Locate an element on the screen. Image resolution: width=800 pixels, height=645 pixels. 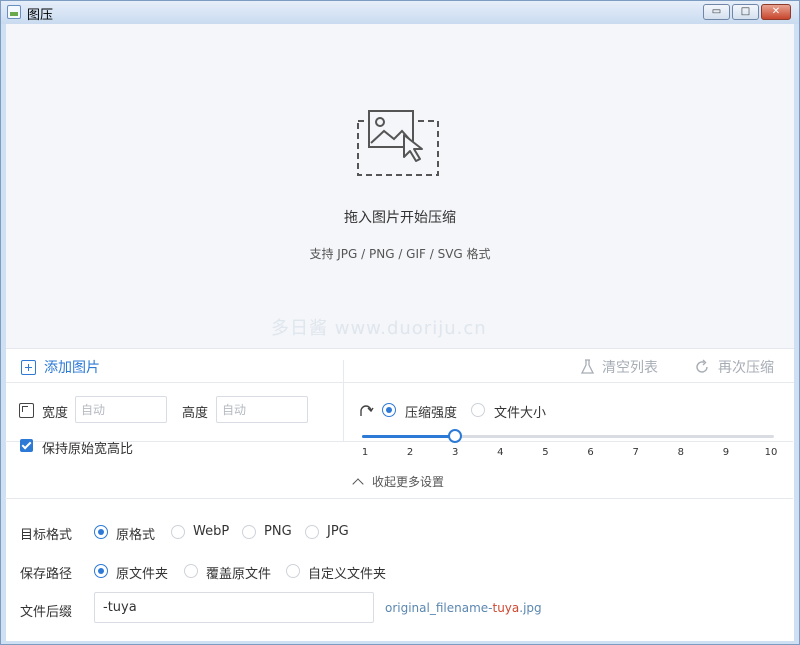
slider-tick-label: 9 is located at coordinates (726, 452).